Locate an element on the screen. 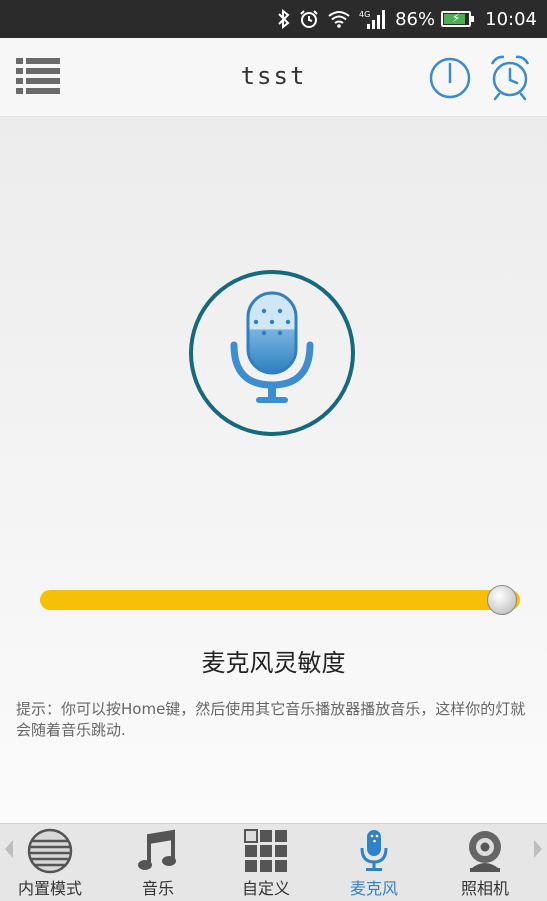  bluetooth-icon is located at coordinates (284, 19).